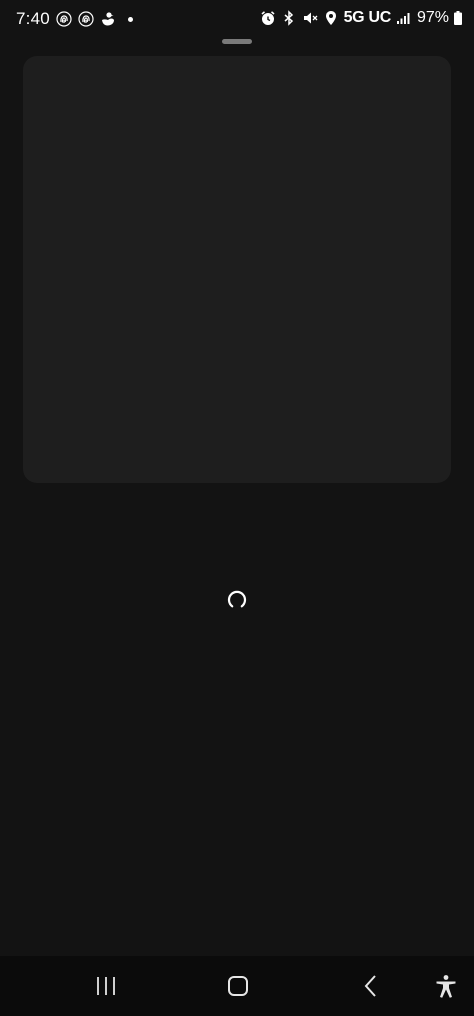  What do you see at coordinates (289, 18) in the screenshot?
I see `bluetooth-icon` at bounding box center [289, 18].